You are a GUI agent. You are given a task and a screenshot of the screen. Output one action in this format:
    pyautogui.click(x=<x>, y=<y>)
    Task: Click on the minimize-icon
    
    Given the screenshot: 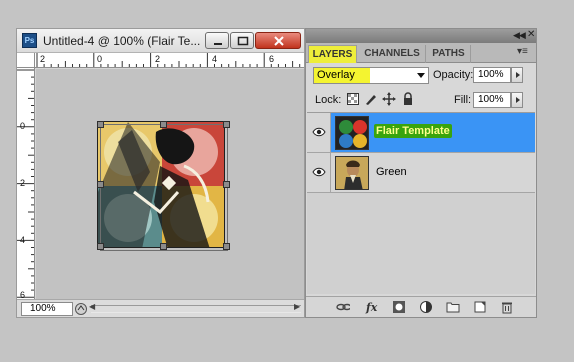 What is the action you would take?
    pyautogui.click(x=218, y=44)
    